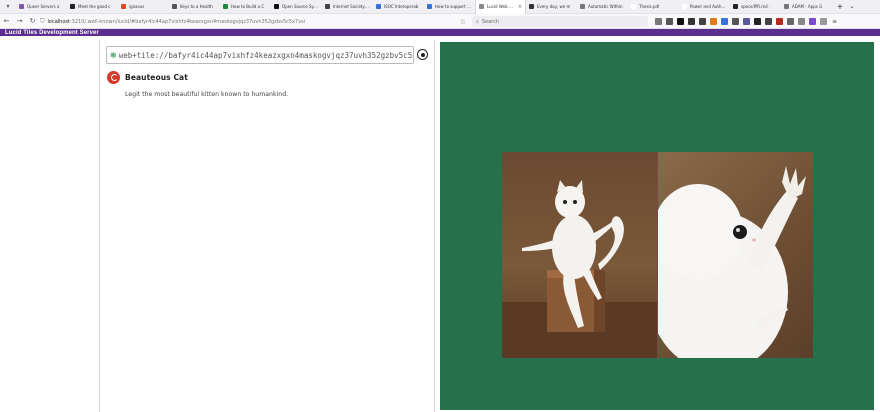  I want to click on browser-tab: ISOC Interoperab, so click(398, 7).